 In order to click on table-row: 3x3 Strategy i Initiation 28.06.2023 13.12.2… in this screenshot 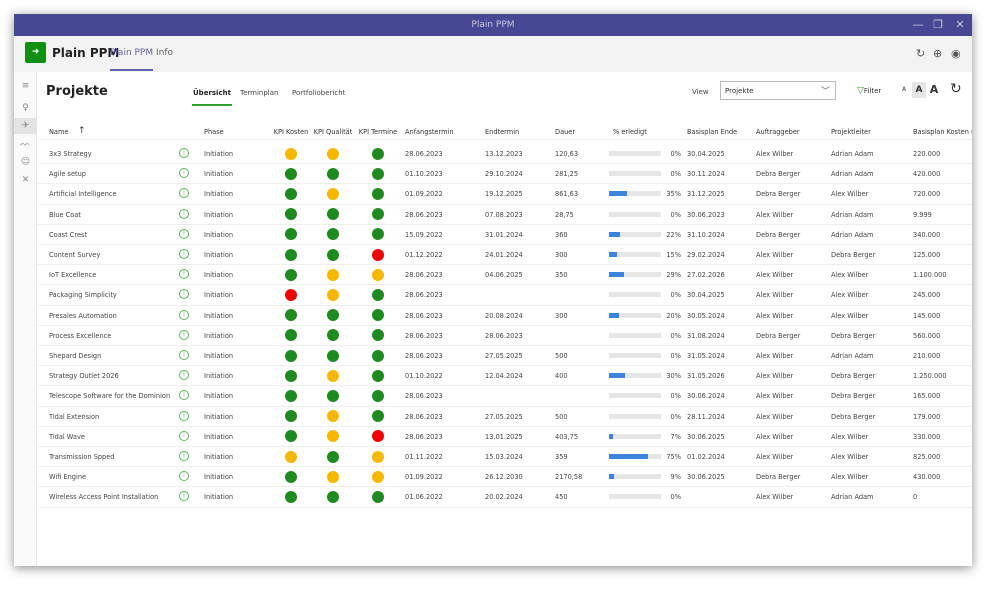, I will do `click(505, 154)`.